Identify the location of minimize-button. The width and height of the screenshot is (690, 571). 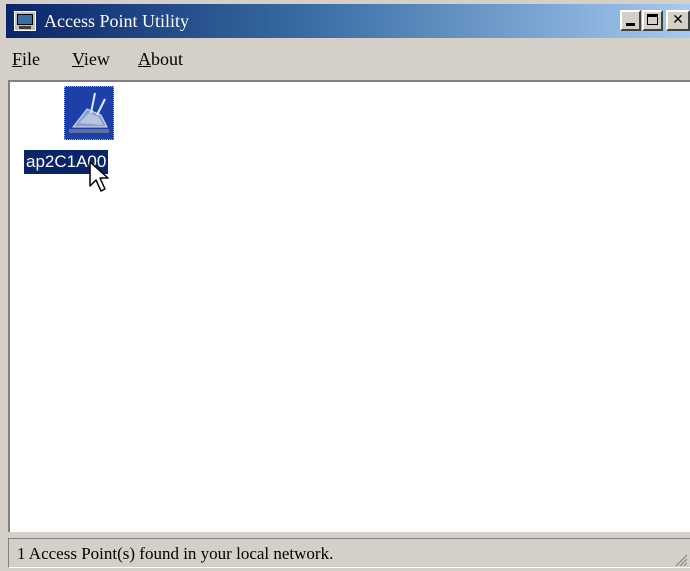
(630, 20).